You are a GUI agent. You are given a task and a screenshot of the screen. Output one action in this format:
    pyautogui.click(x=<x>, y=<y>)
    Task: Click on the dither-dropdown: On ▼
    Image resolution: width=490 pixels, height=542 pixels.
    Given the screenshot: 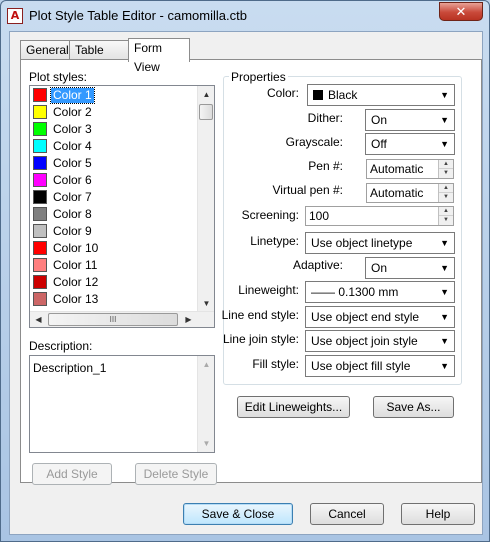 What is the action you would take?
    pyautogui.click(x=410, y=120)
    